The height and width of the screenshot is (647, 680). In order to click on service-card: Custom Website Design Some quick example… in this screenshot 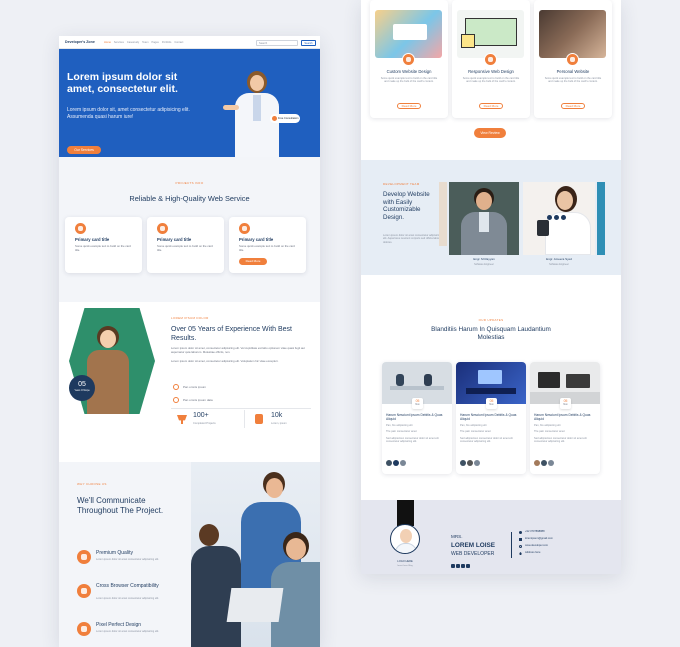, I will do `click(409, 59)`.